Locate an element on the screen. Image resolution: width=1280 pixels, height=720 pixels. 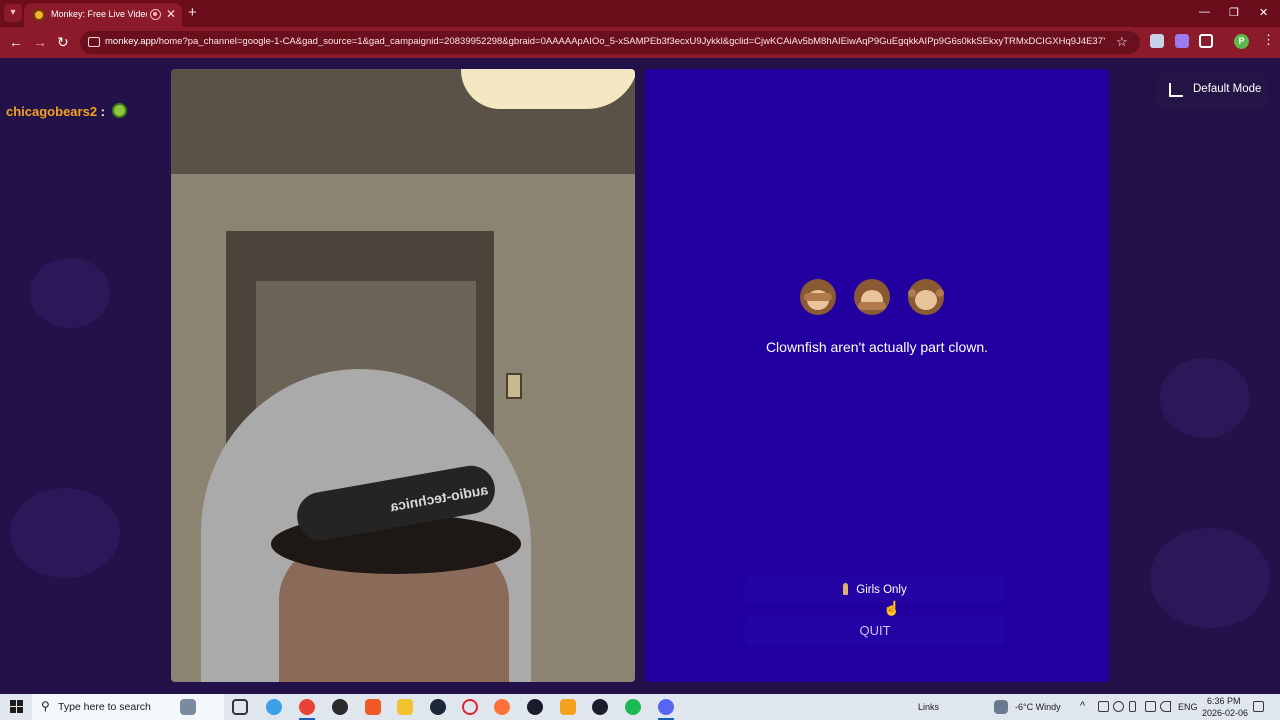
hear-no-evil-monkey-icon is located at coordinates (926, 297).